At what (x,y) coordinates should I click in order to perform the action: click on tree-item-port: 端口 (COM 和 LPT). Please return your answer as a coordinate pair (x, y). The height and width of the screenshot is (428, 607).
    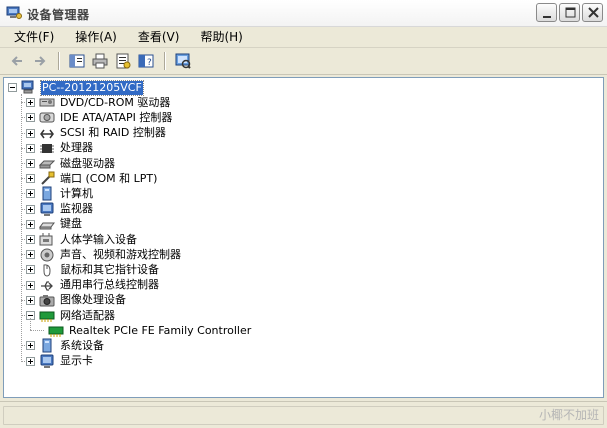
    Looking at the image, I should click on (92, 178).